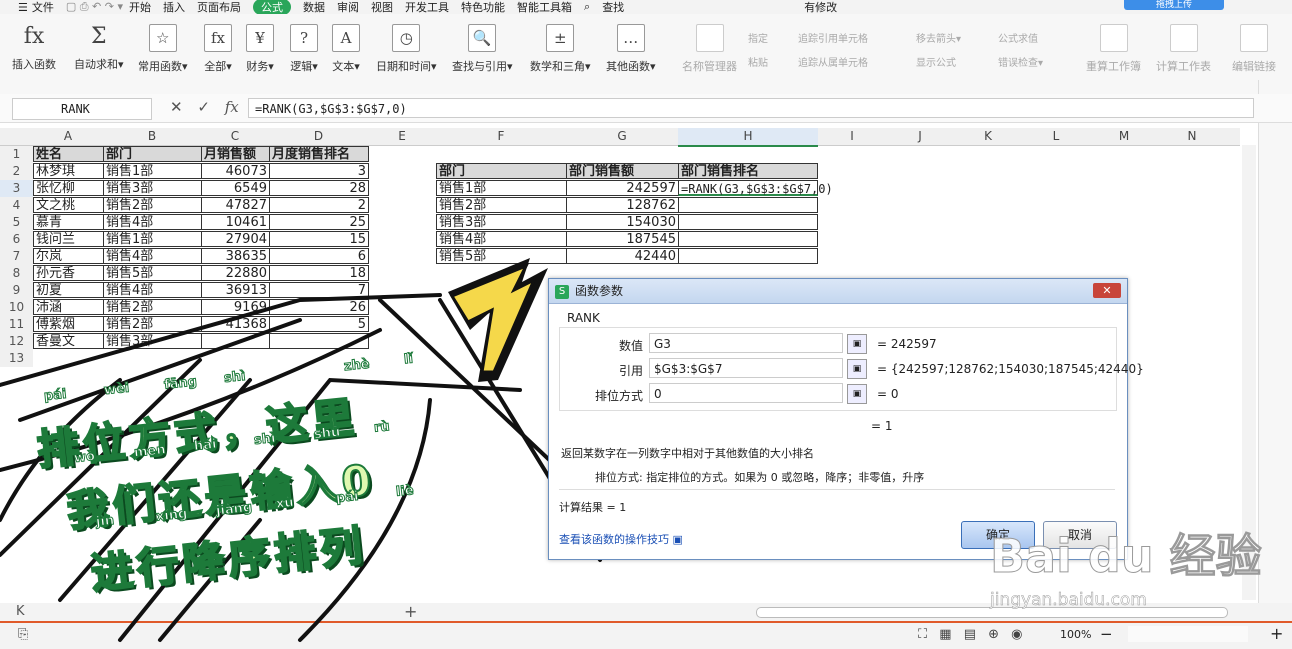 This screenshot has height=649, width=1292. What do you see at coordinates (348, 7) in the screenshot?
I see `menu-tab-review: 审阅` at bounding box center [348, 7].